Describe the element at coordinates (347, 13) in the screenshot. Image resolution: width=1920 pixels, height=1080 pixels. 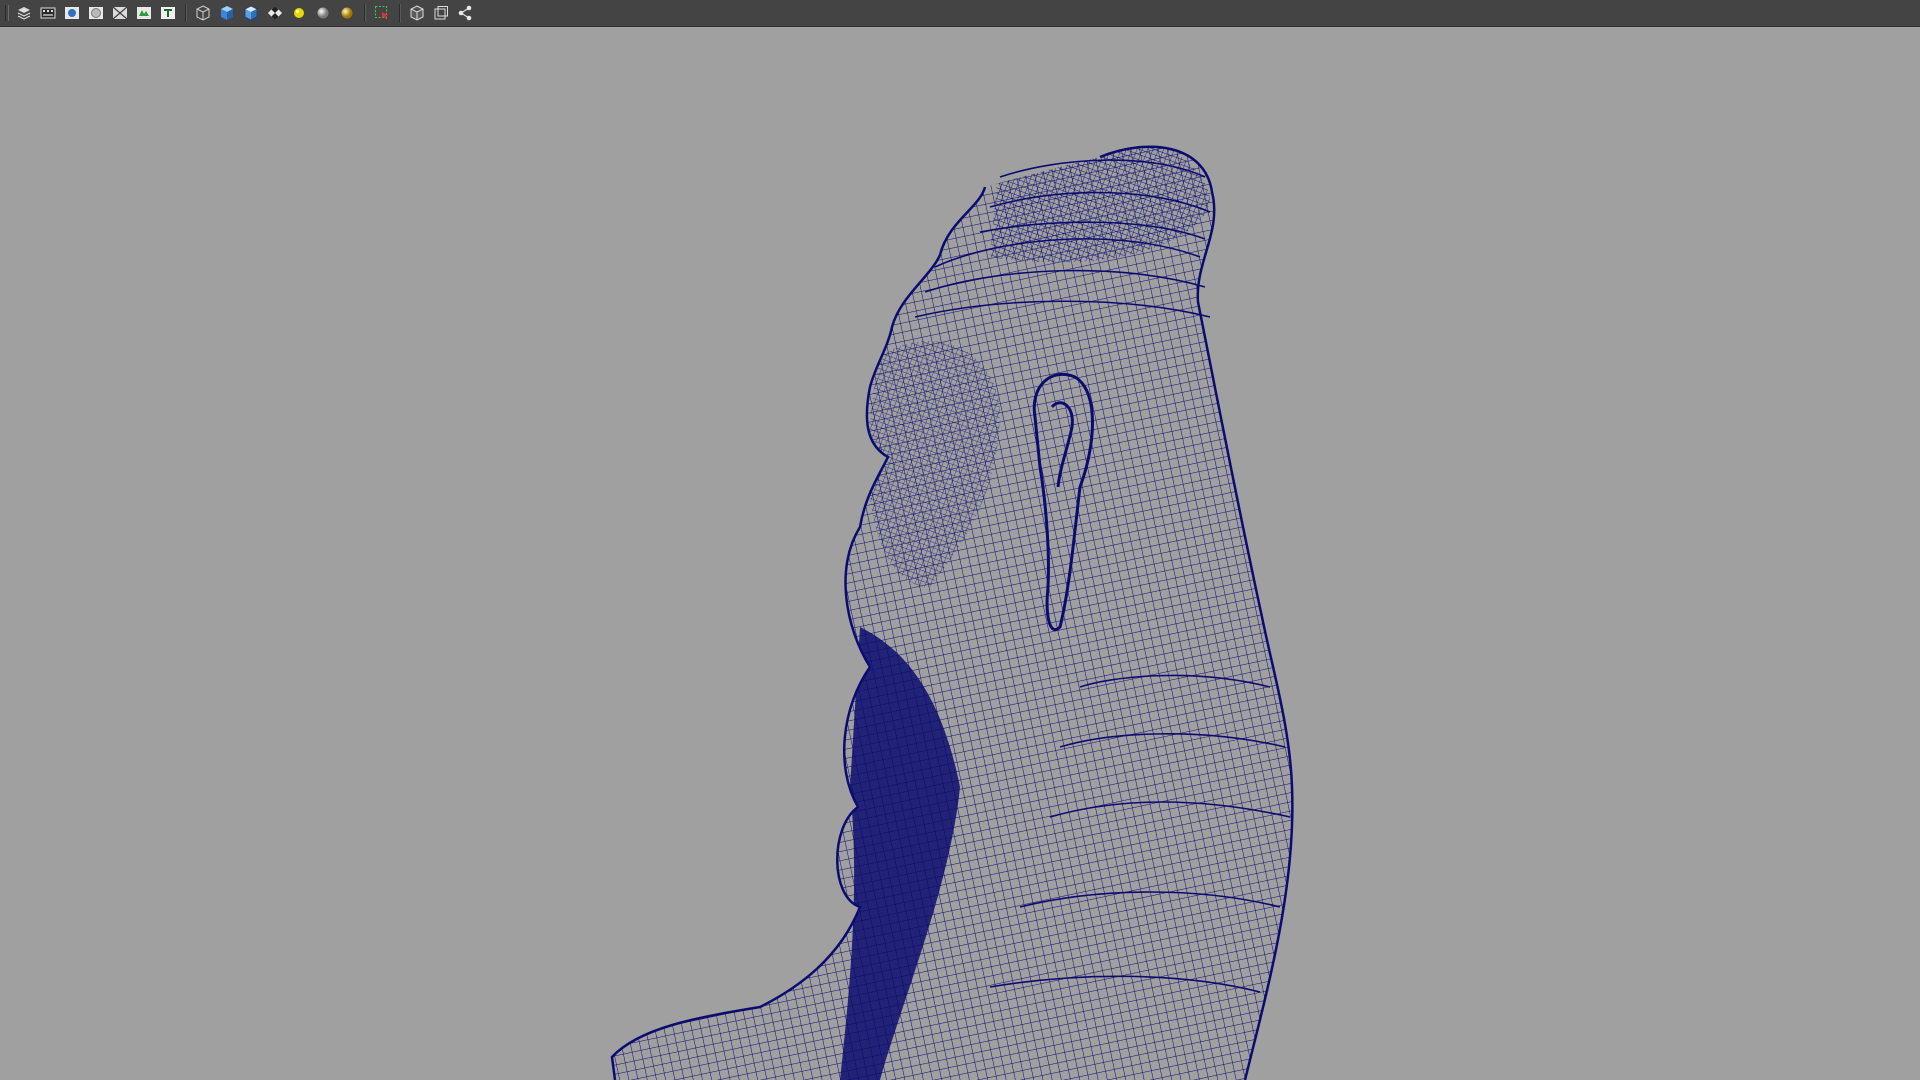
I see `shadows-icon` at that location.